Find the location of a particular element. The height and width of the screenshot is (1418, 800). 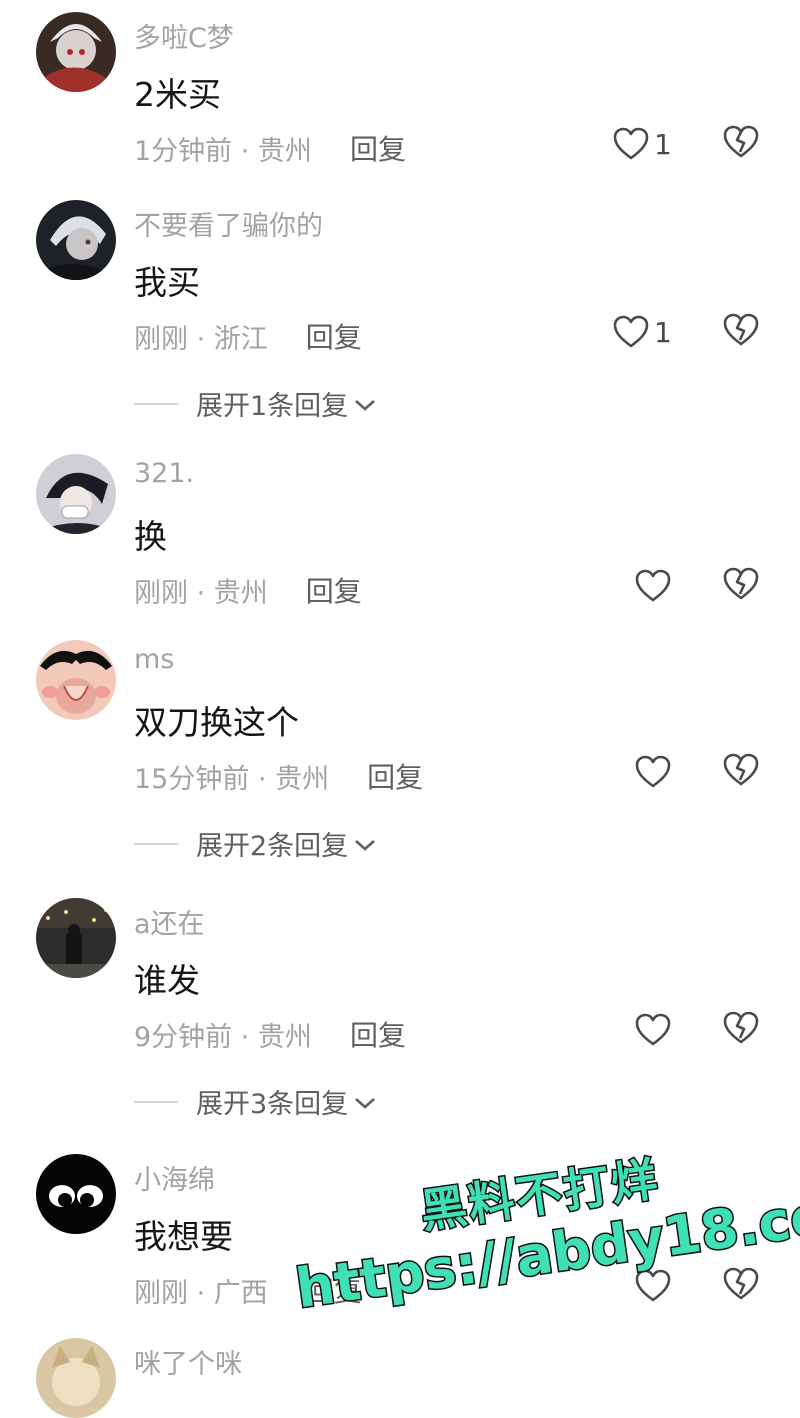

comment-meta: 15分钟前 · 贵州 回复 is located at coordinates (278, 776).